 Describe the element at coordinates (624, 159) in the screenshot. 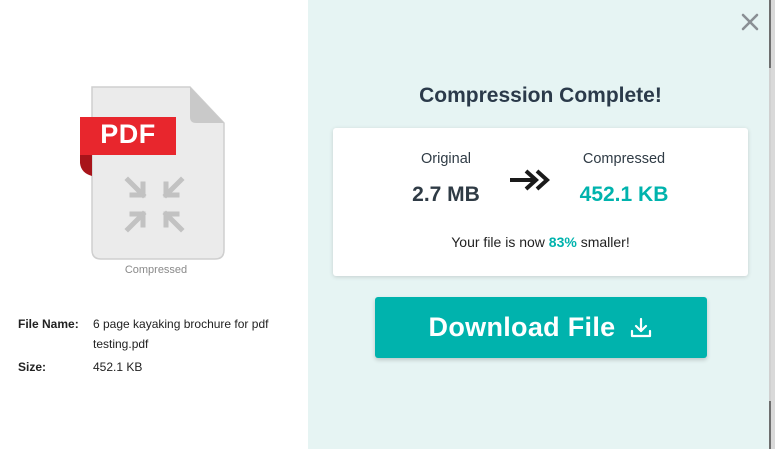

I see `compressed-size-label: Compressed` at that location.